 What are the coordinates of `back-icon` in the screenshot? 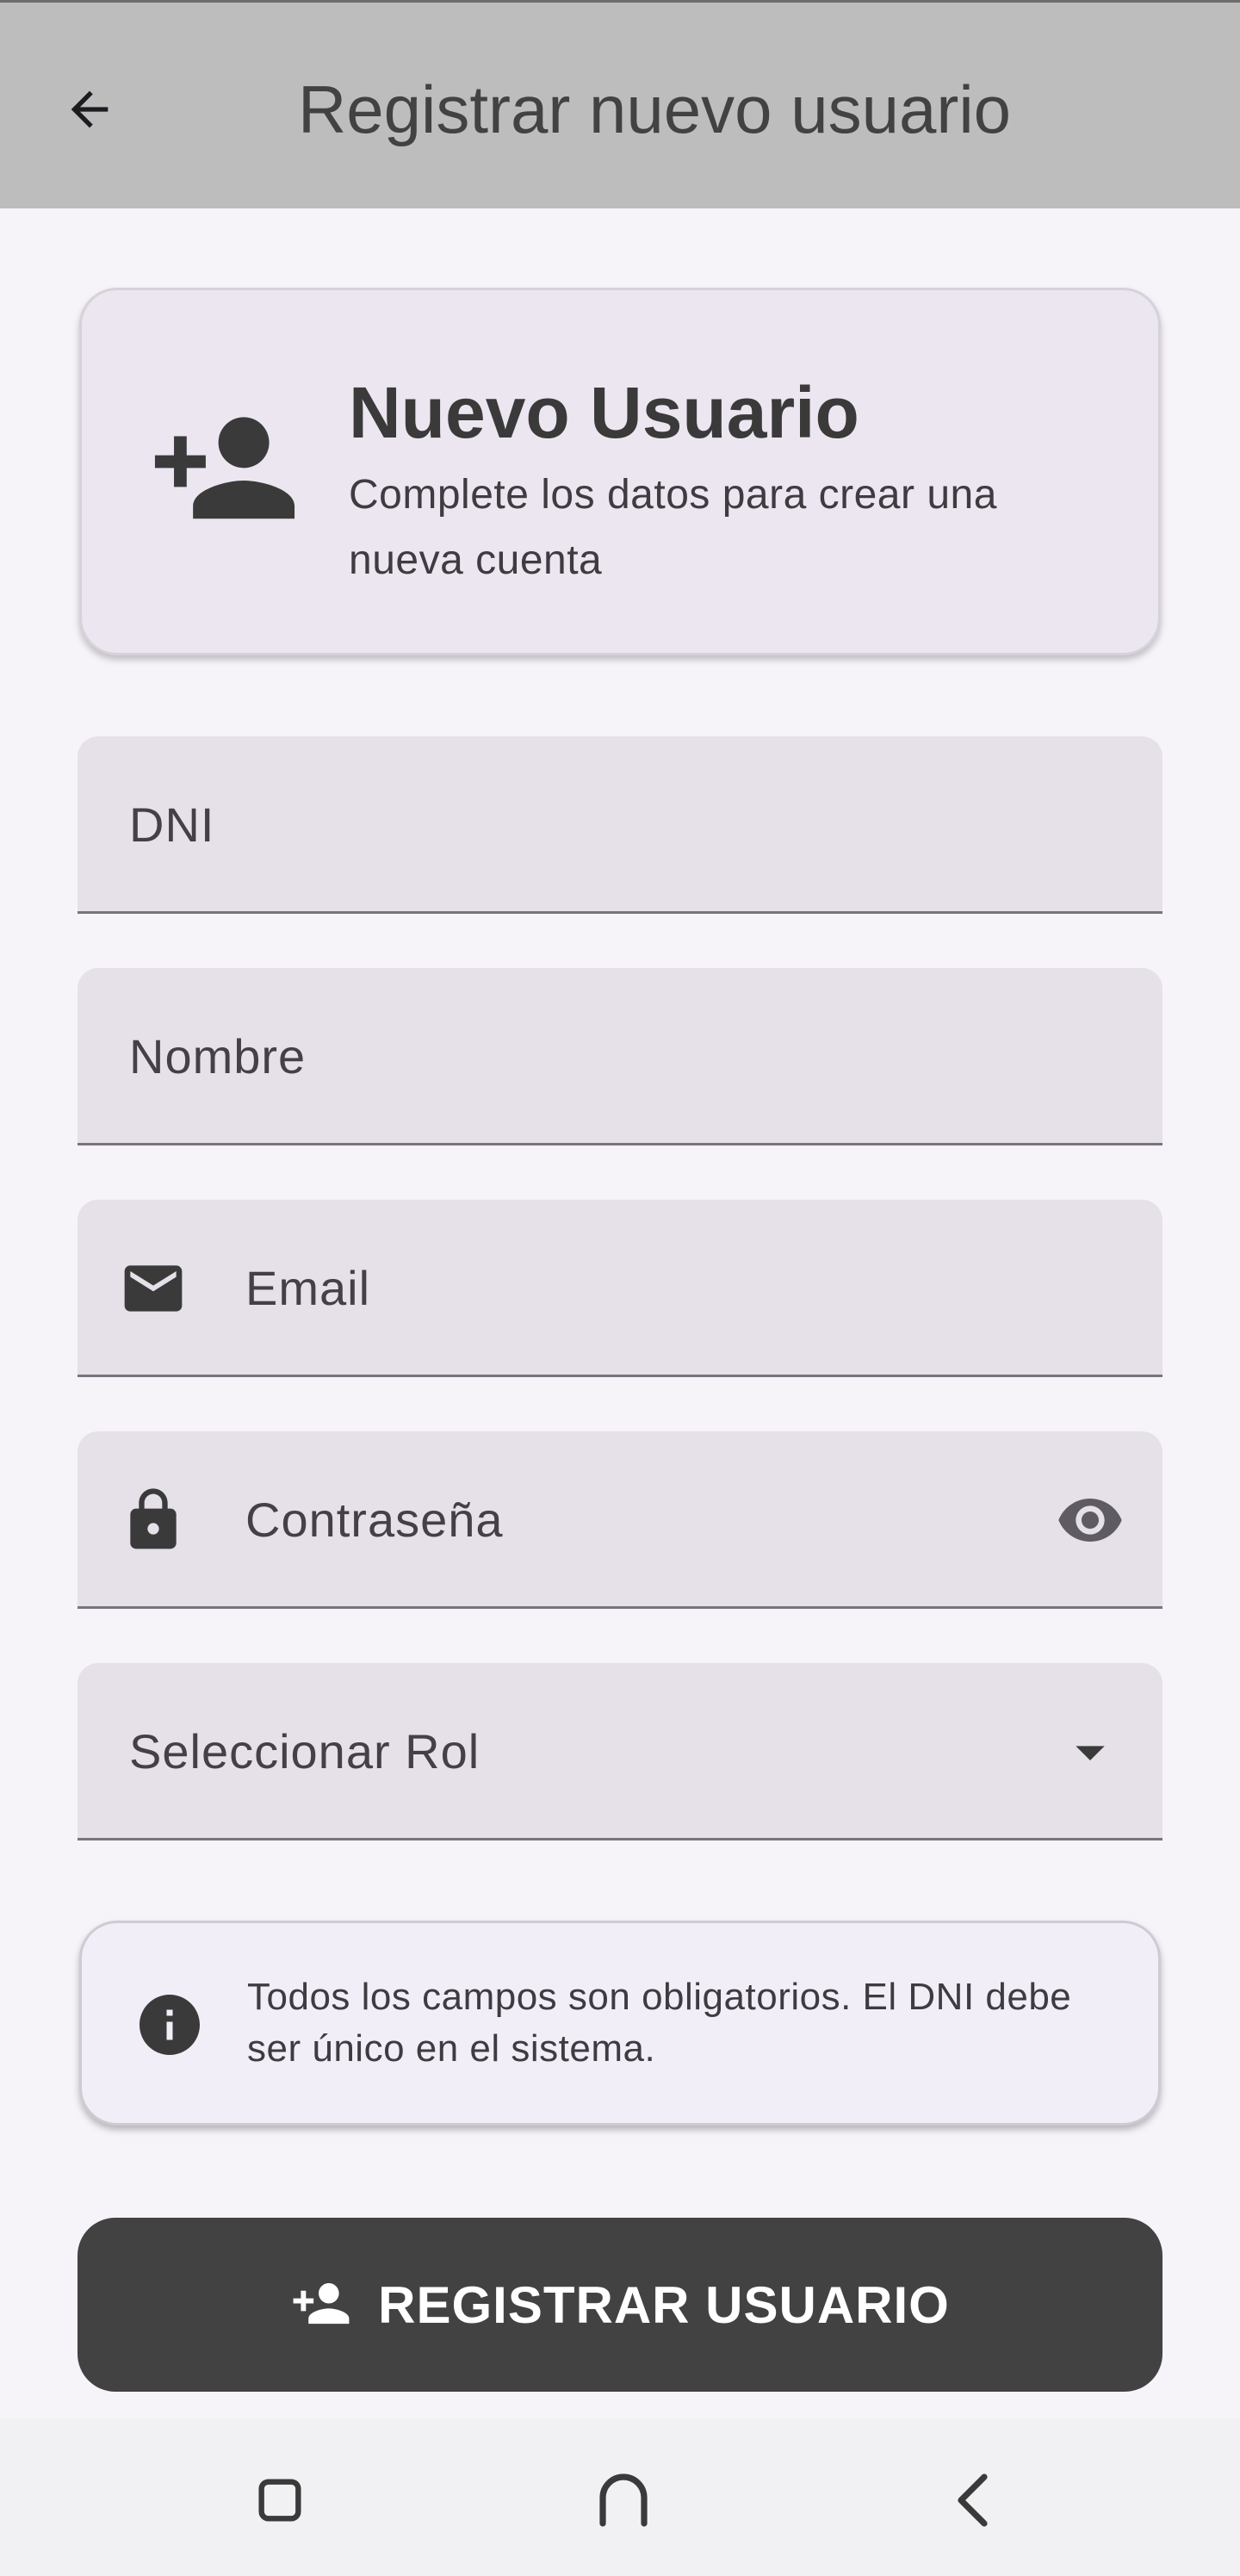 It's located at (973, 2500).